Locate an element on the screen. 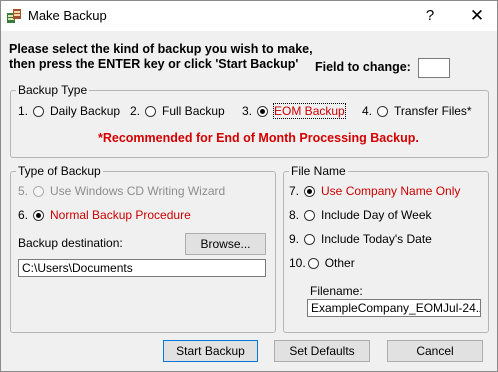  title-bar: Make Backup ? ✕ is located at coordinates (249, 16).